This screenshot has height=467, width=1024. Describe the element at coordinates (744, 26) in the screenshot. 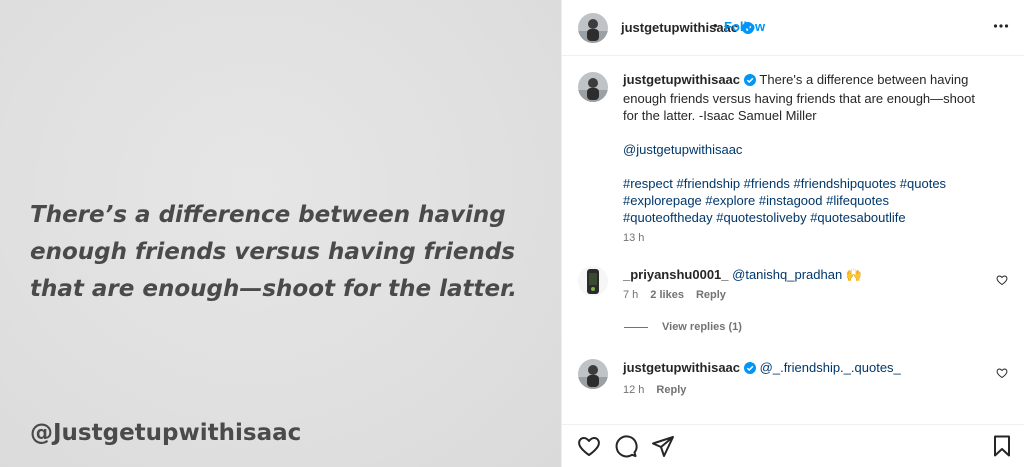

I see `follow-button: Follow` at that location.